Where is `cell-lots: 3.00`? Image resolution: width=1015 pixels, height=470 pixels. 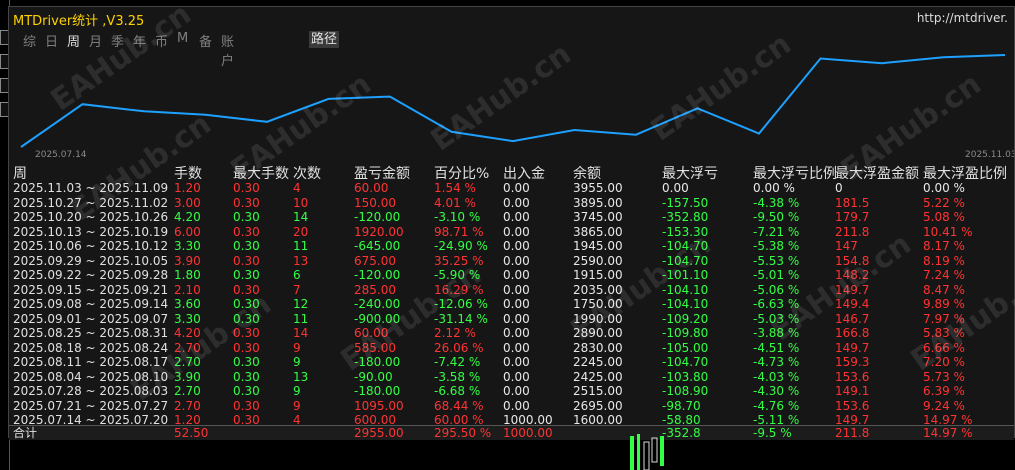
cell-lots: 3.00 is located at coordinates (187, 202).